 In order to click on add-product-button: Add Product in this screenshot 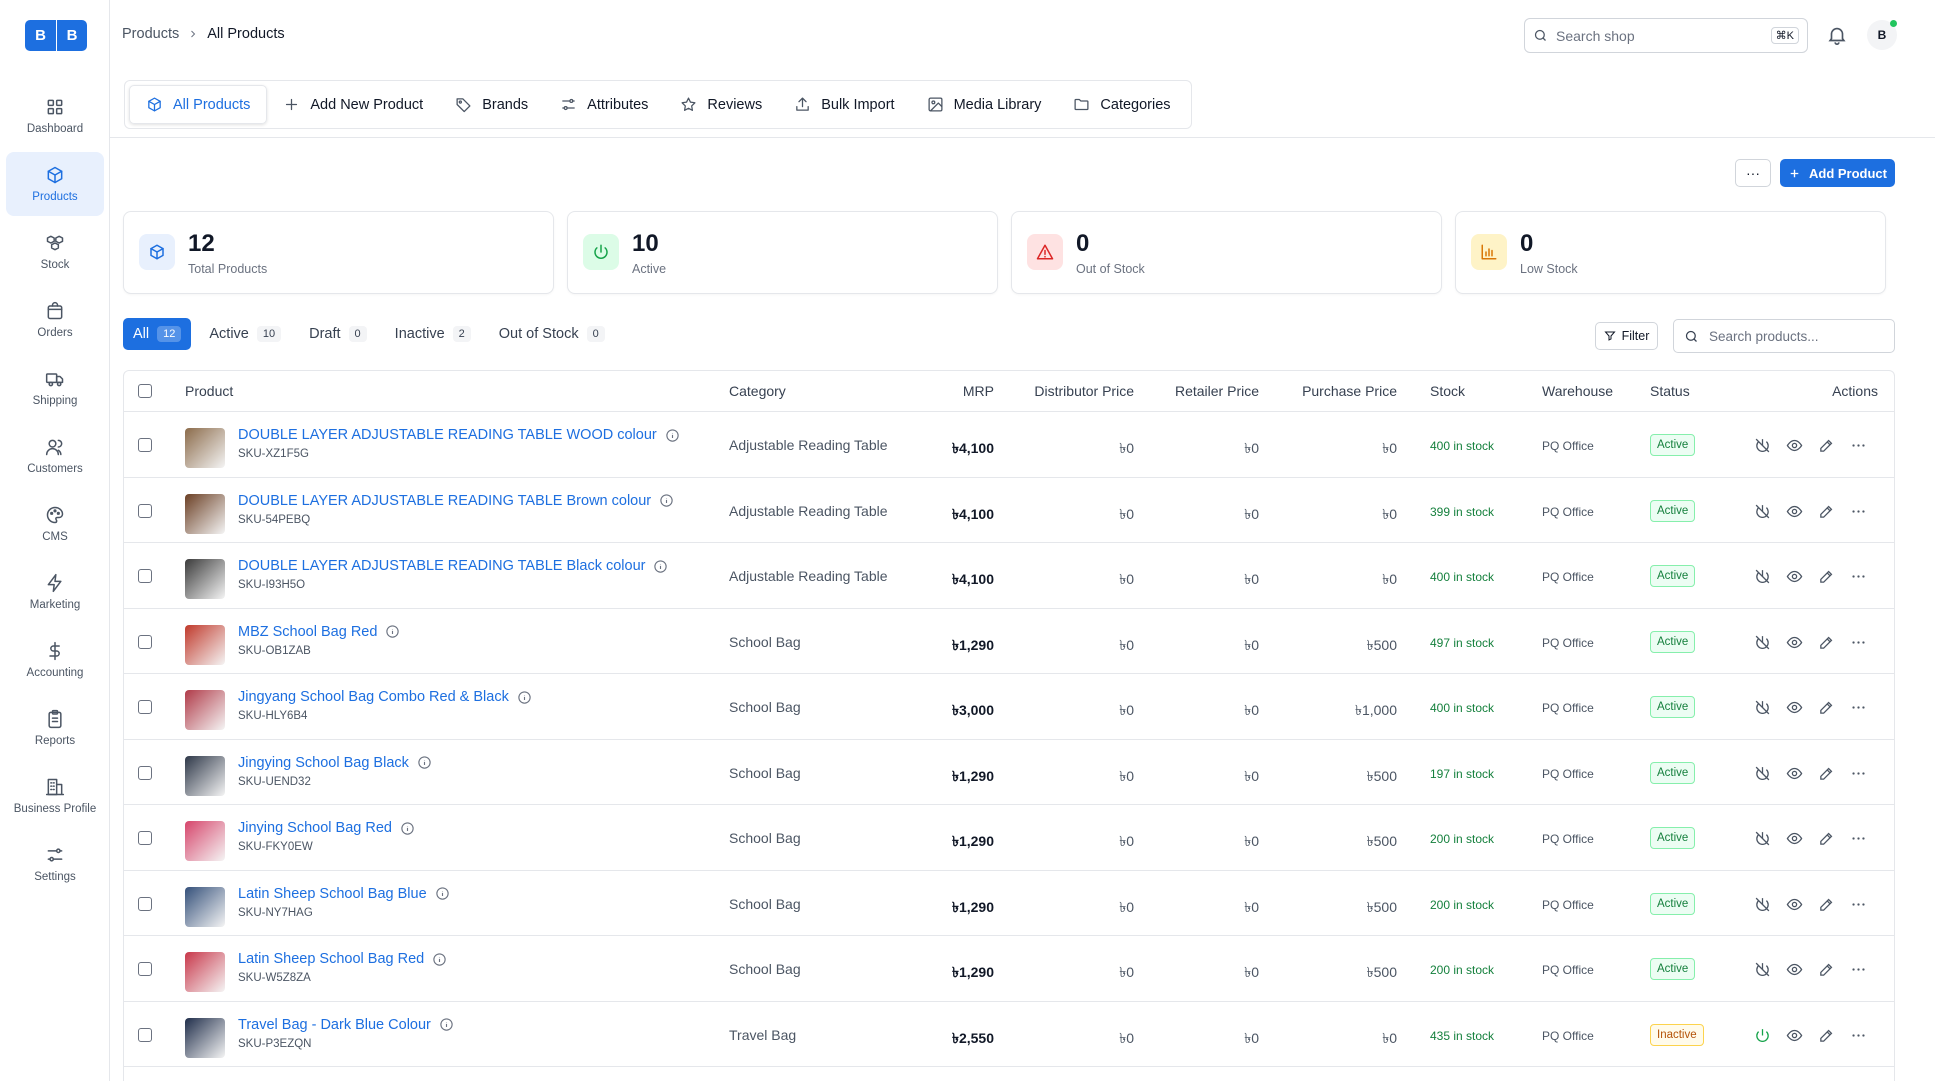, I will do `click(1837, 173)`.